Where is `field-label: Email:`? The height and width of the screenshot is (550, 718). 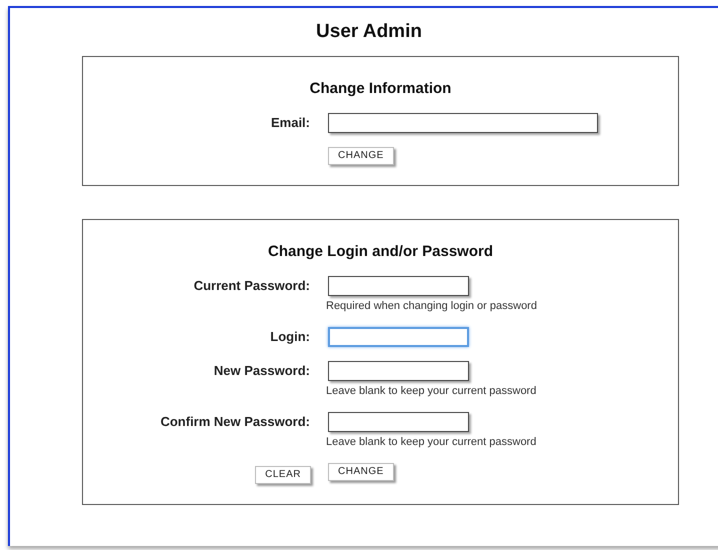 field-label: Email: is located at coordinates (290, 123).